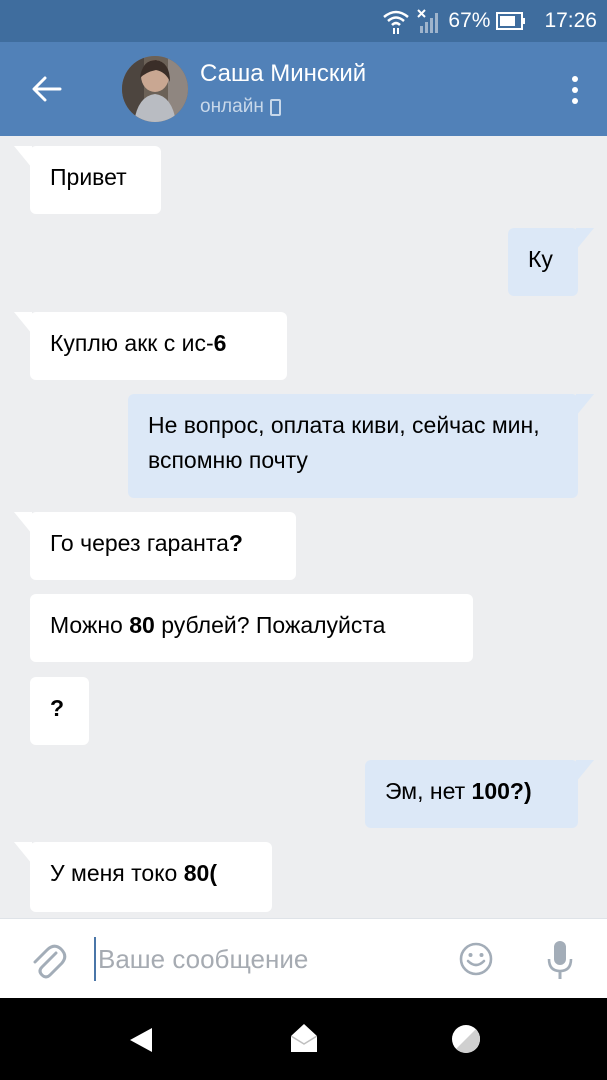 The height and width of the screenshot is (1080, 607). Describe the element at coordinates (155, 89) in the screenshot. I see `avatar` at that location.